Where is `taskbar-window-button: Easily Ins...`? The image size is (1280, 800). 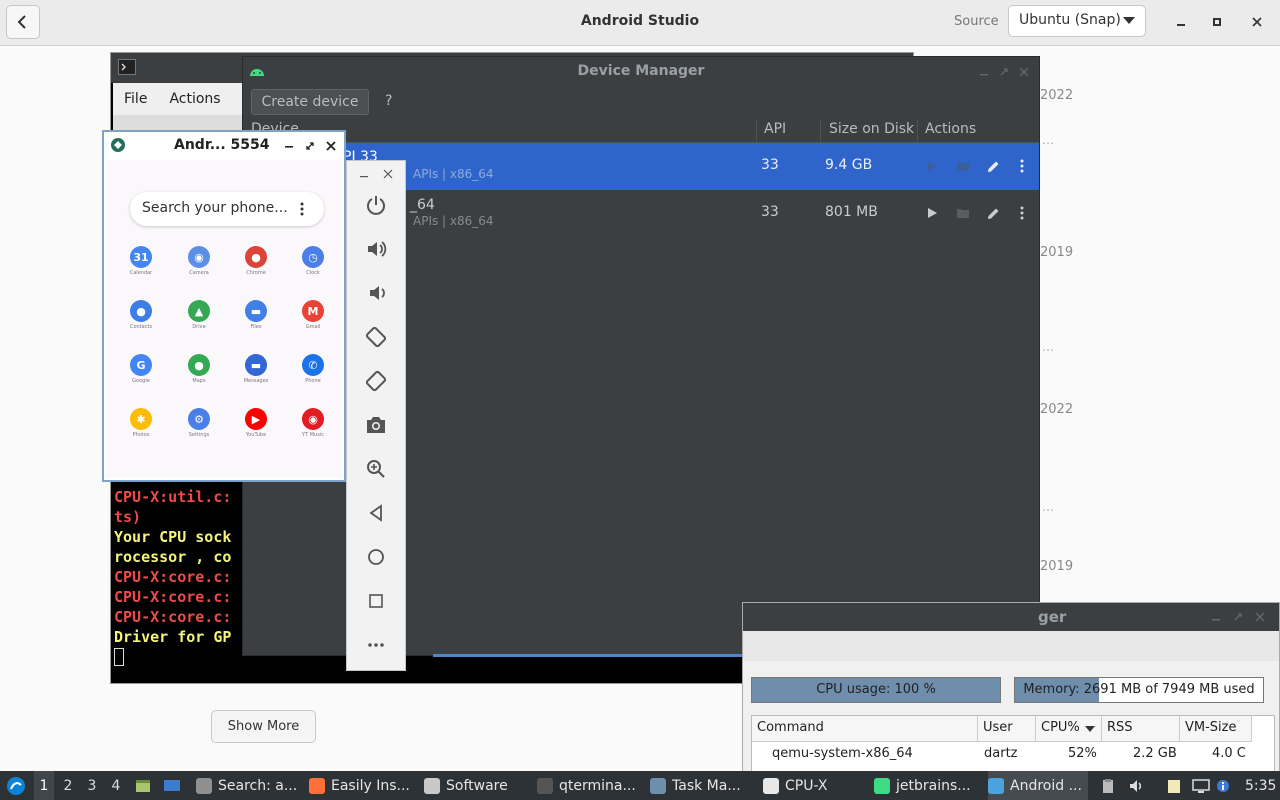 taskbar-window-button: Easily Ins... is located at coordinates (364, 785).